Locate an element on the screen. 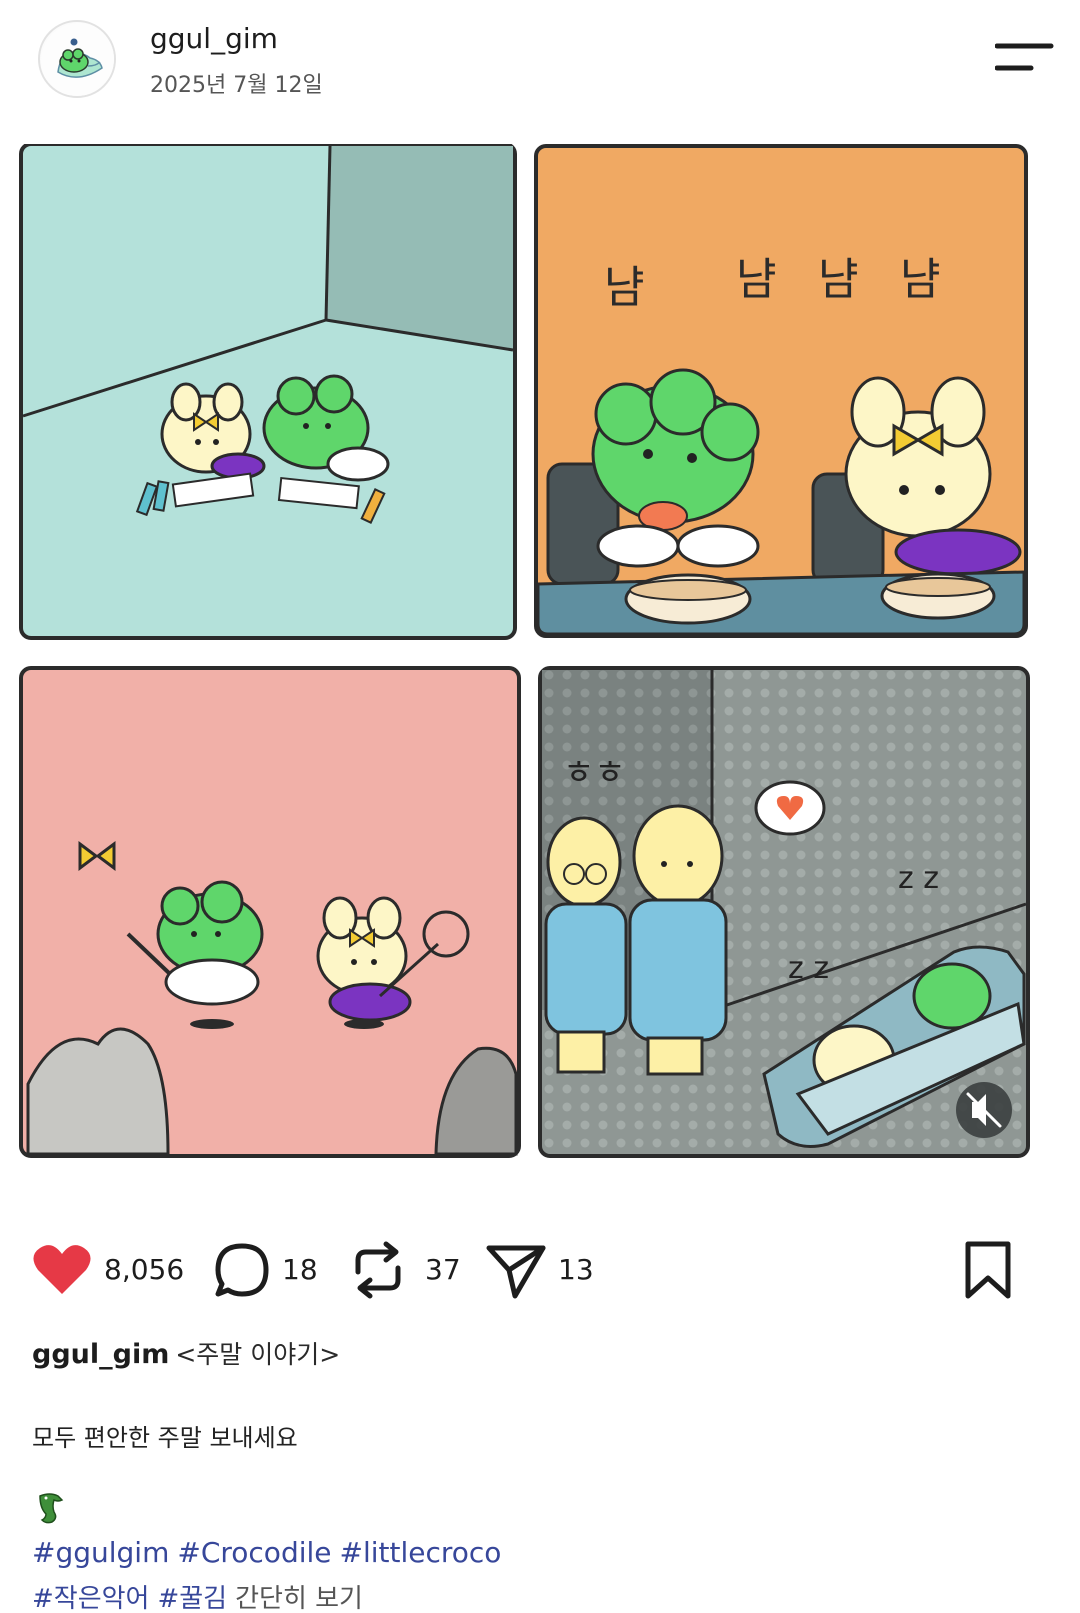 The height and width of the screenshot is (1613, 1080). panel2-sound-4: 냠 is located at coordinates (920, 279).